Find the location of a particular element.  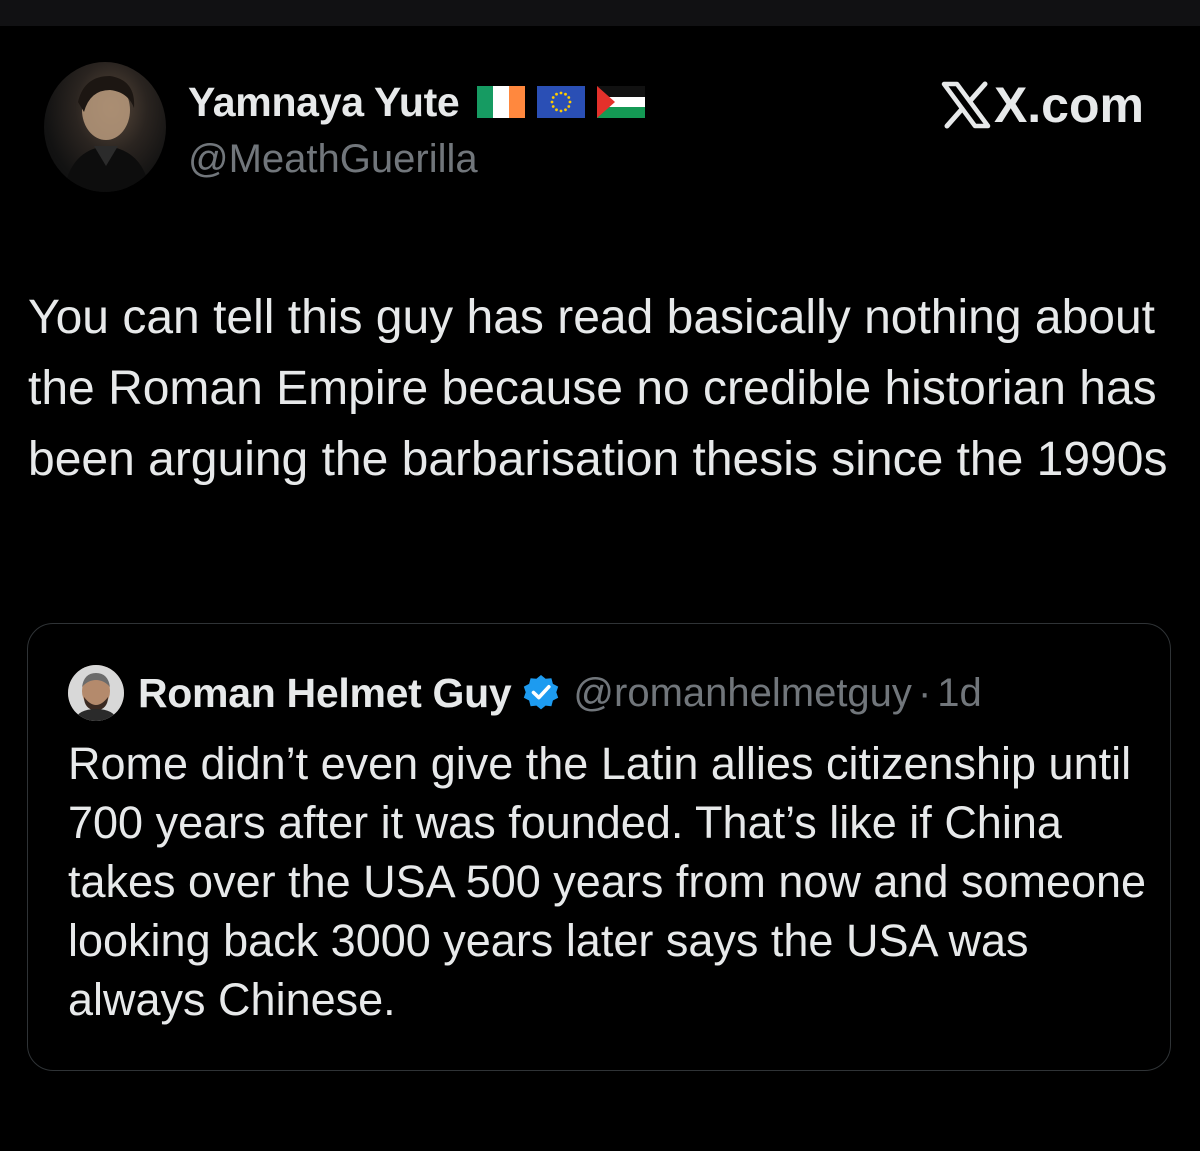

quoted-author-handle: @romanhelmetguy is located at coordinates (742, 693).